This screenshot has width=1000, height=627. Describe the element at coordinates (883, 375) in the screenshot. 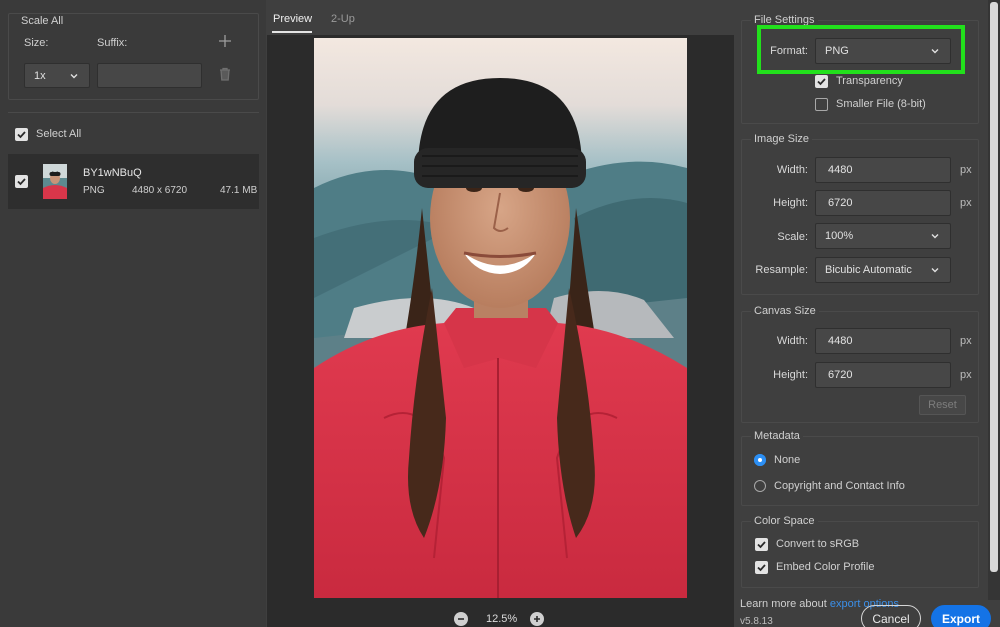

I see `canvas-height-input: 6720` at that location.